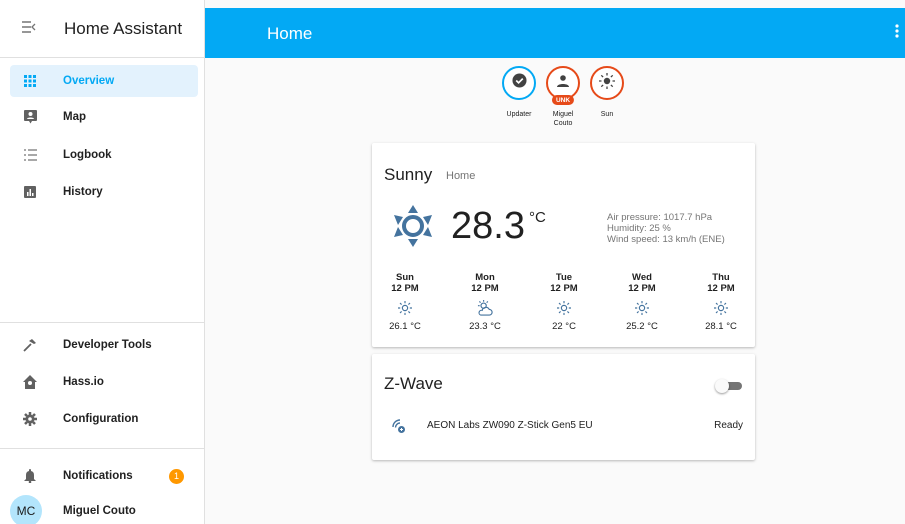 The height and width of the screenshot is (524, 905). I want to click on zwave-device-state: Ready, so click(728, 425).